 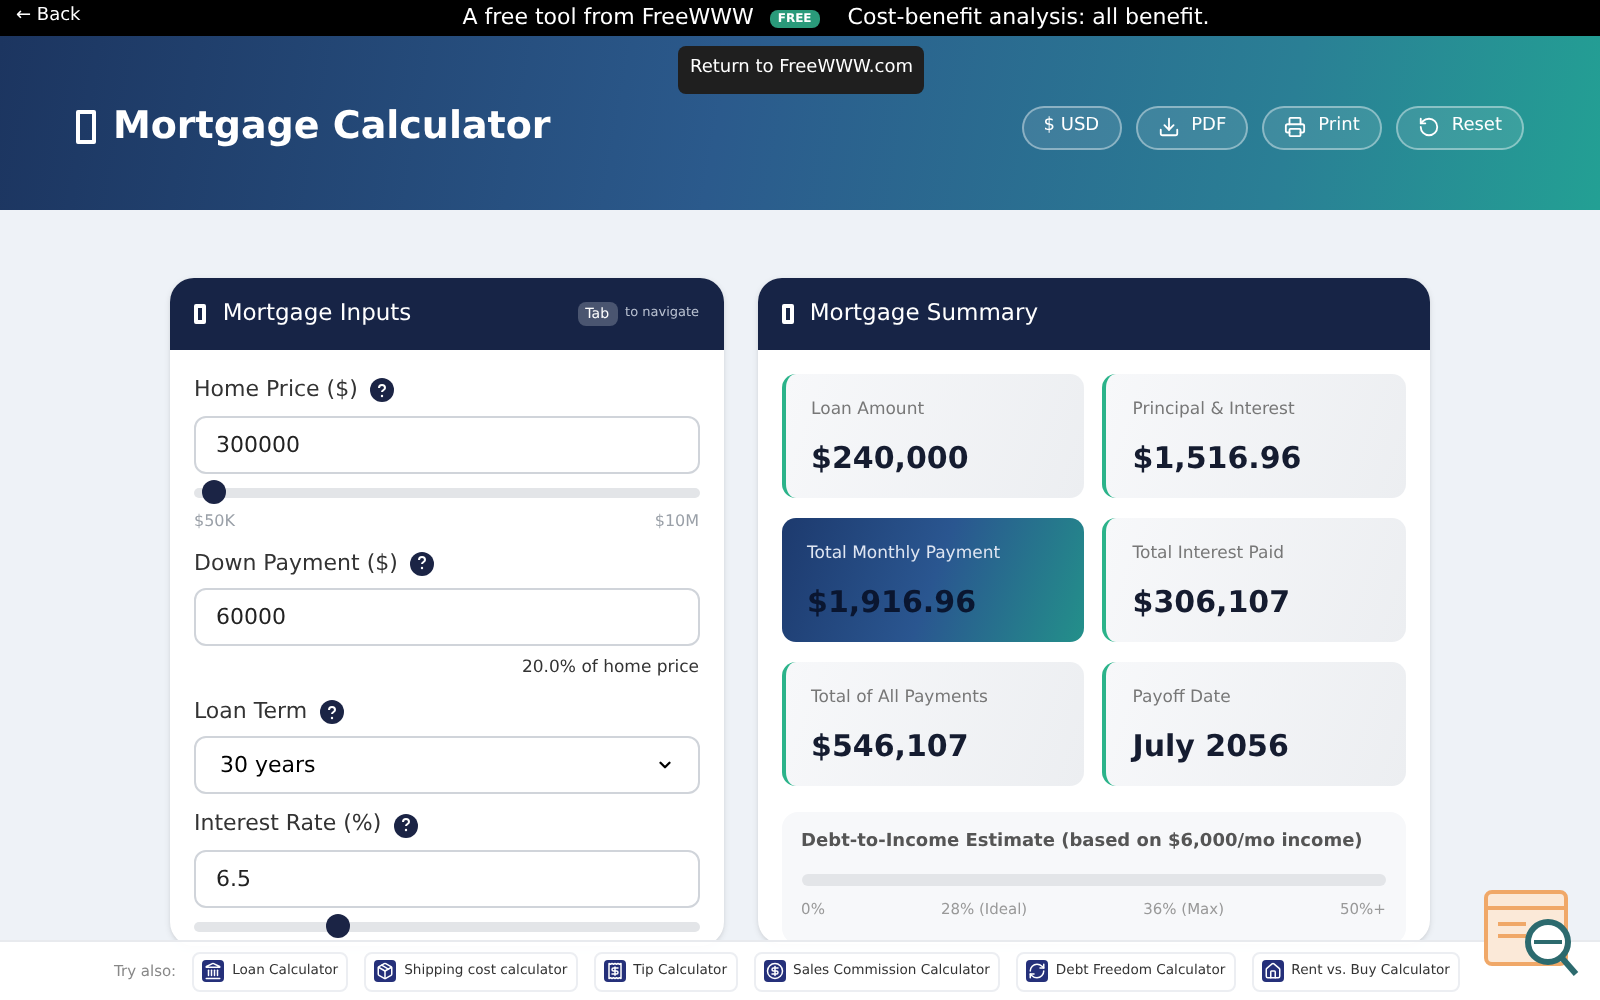 What do you see at coordinates (893, 602) in the screenshot?
I see `stat-value: $1,916.96` at bounding box center [893, 602].